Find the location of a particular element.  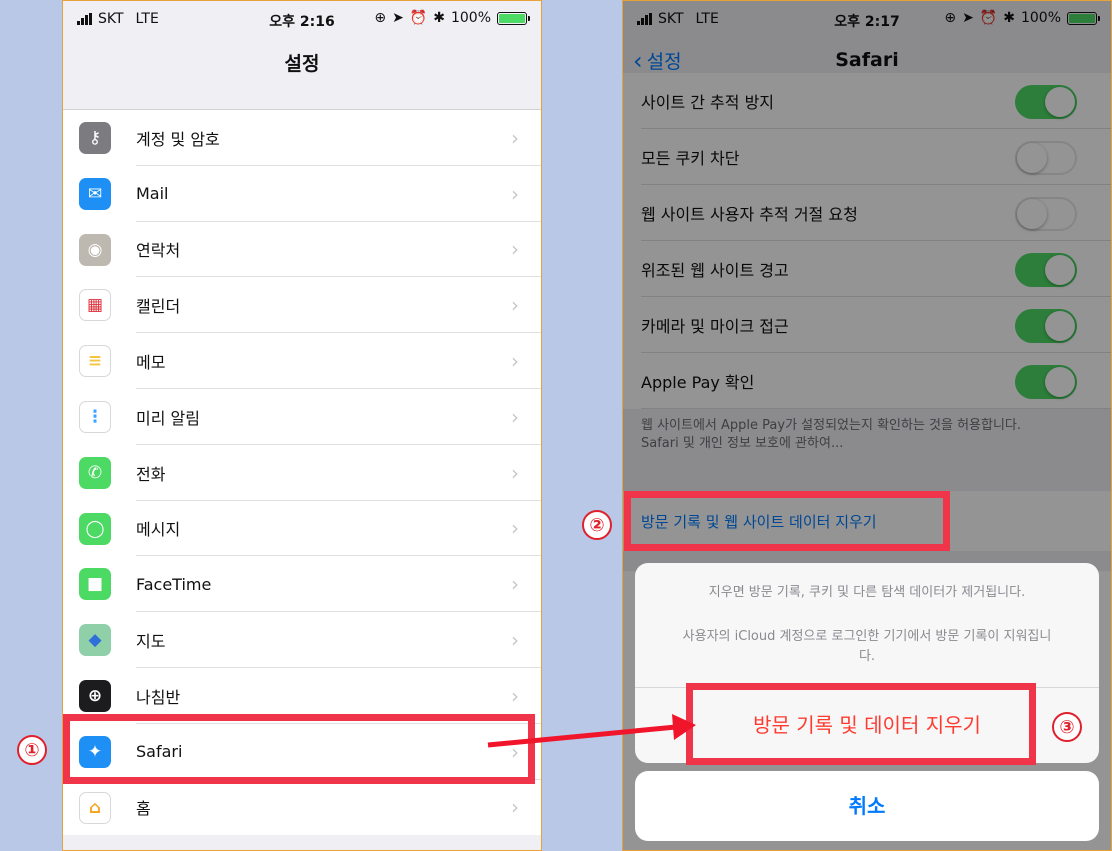

step-arrow is located at coordinates (582, 736).